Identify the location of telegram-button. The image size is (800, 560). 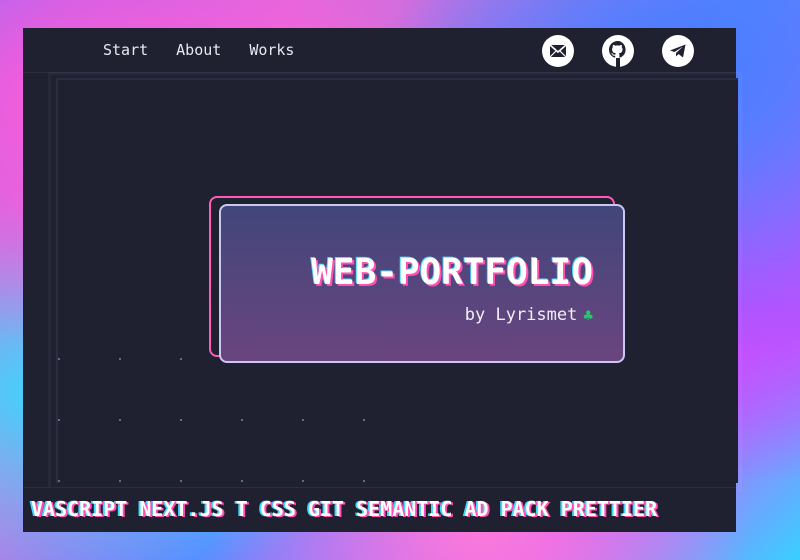
(678, 51).